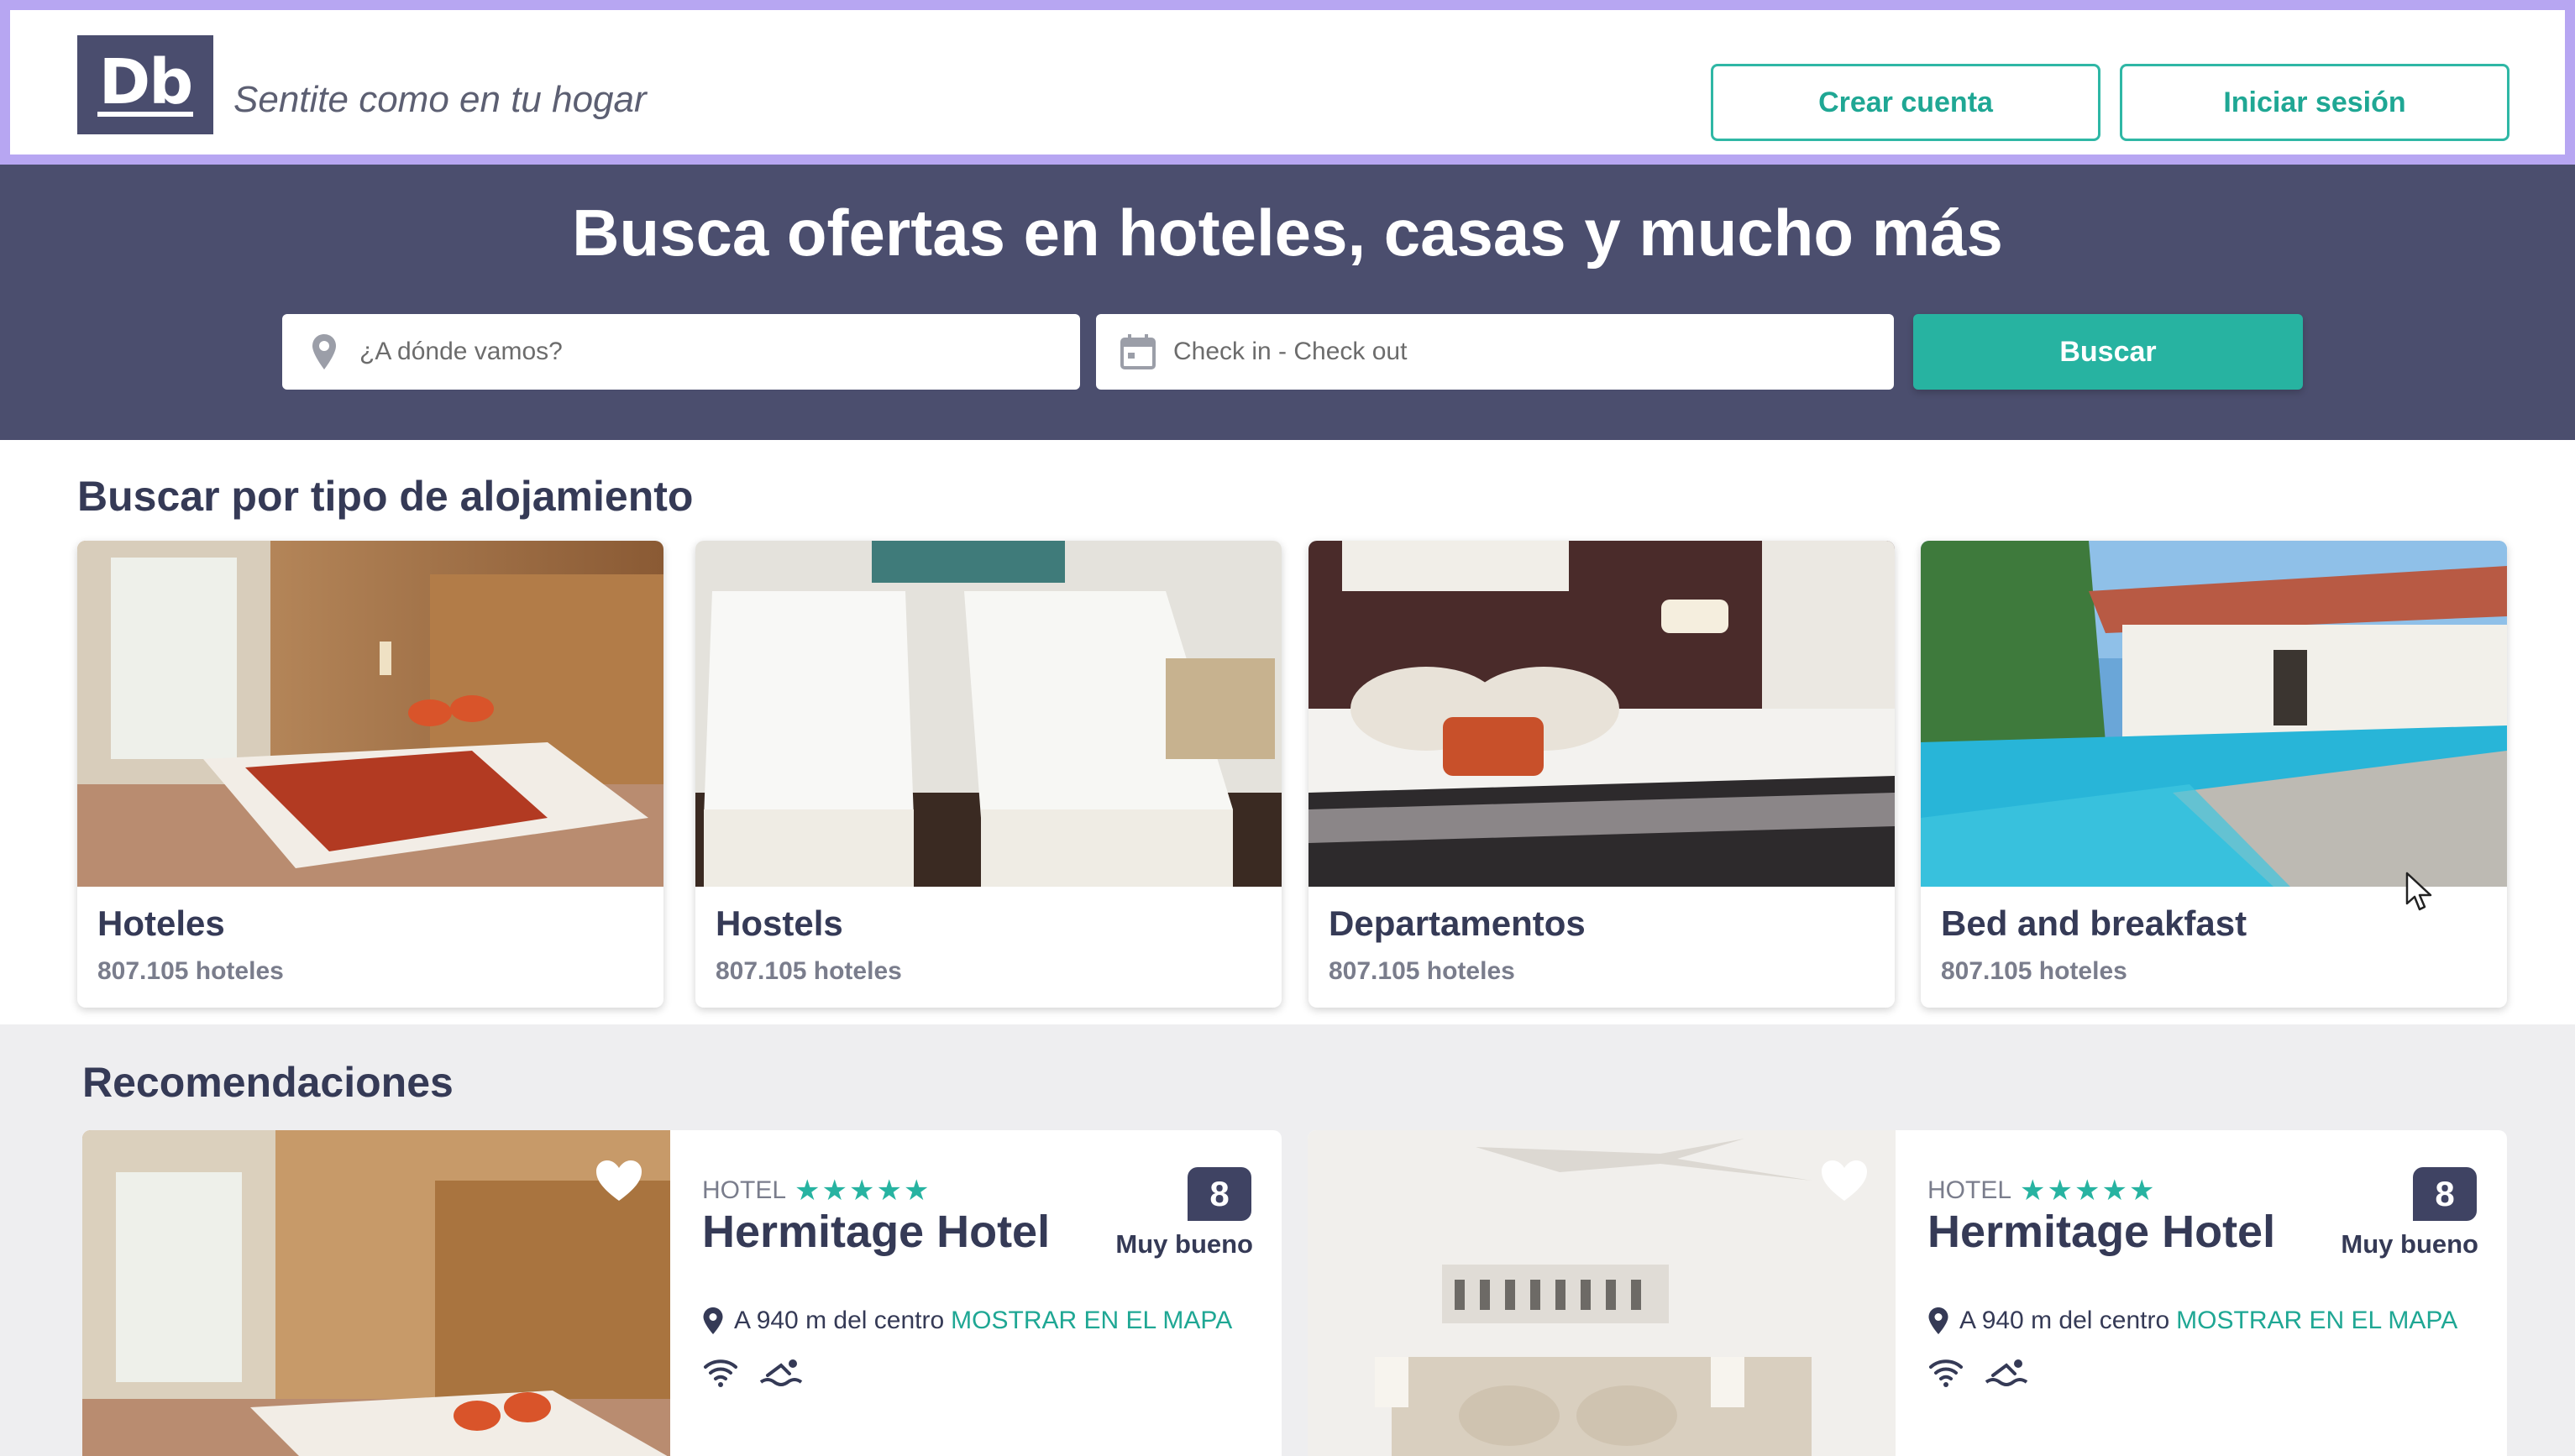 The image size is (2575, 1456). What do you see at coordinates (681, 352) in the screenshot?
I see `destination-input: ¿A dónde vamos?` at bounding box center [681, 352].